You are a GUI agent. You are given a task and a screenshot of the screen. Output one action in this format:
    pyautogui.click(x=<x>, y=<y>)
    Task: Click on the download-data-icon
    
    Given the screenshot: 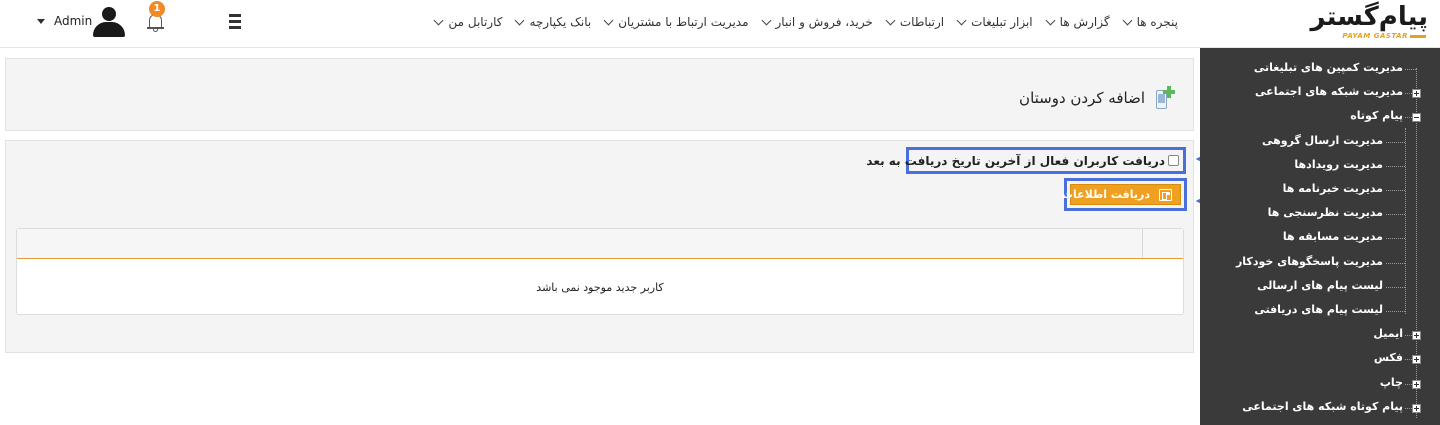 What is the action you would take?
    pyautogui.click(x=1165, y=195)
    